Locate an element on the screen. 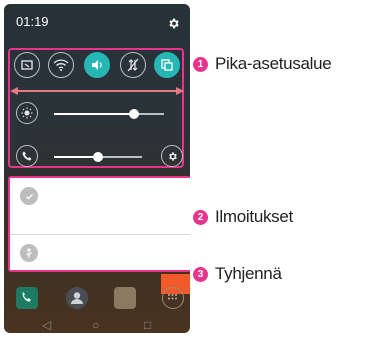 The image size is (366, 337). sound-toggle is located at coordinates (97, 65).